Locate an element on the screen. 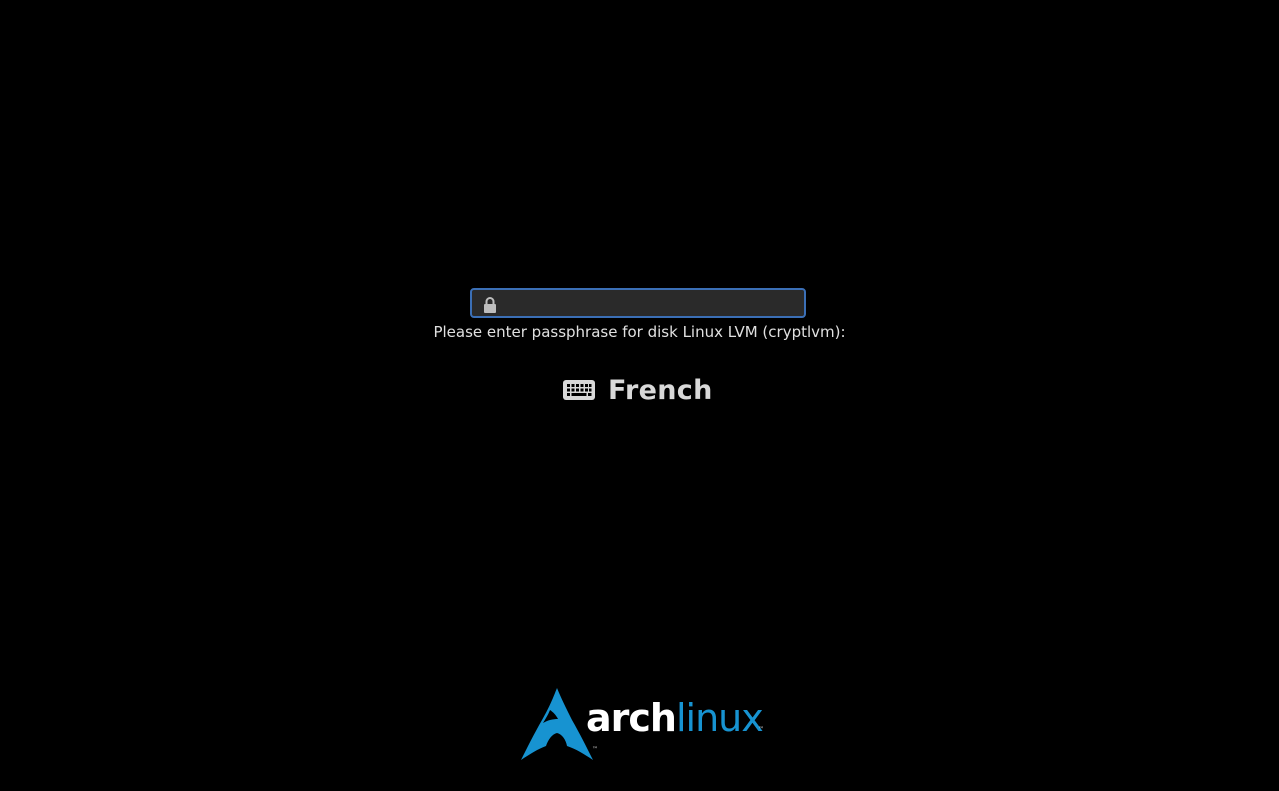 The height and width of the screenshot is (791, 1279). logo-text-arch: arch is located at coordinates (631, 718).